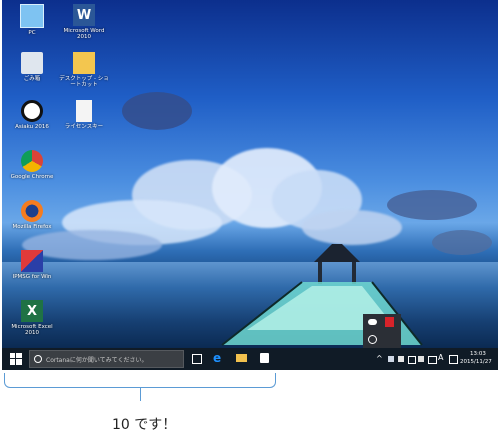 This screenshot has width=500, height=446. What do you see at coordinates (32, 211) in the screenshot?
I see `firefox-icon` at bounding box center [32, 211].